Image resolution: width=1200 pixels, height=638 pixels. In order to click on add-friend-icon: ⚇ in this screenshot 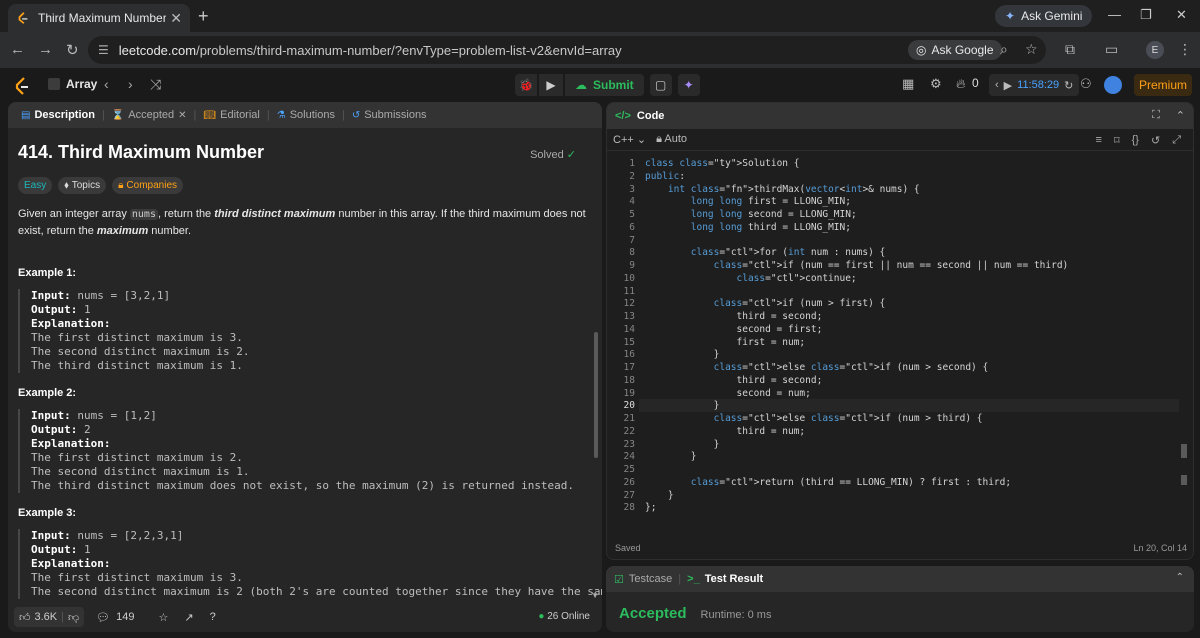, I will do `click(1086, 84)`.